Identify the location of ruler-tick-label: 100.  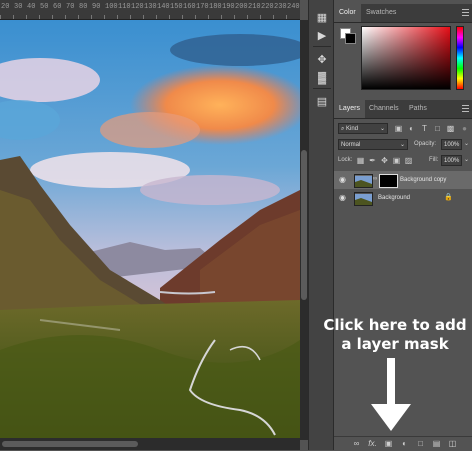
(111, 7).